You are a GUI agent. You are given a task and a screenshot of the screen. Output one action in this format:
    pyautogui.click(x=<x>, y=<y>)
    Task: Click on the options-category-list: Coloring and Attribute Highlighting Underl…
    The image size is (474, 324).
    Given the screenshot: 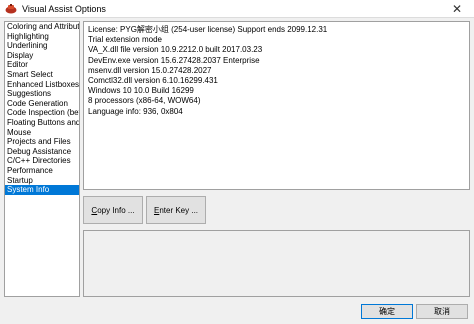 What is the action you would take?
    pyautogui.click(x=42, y=159)
    